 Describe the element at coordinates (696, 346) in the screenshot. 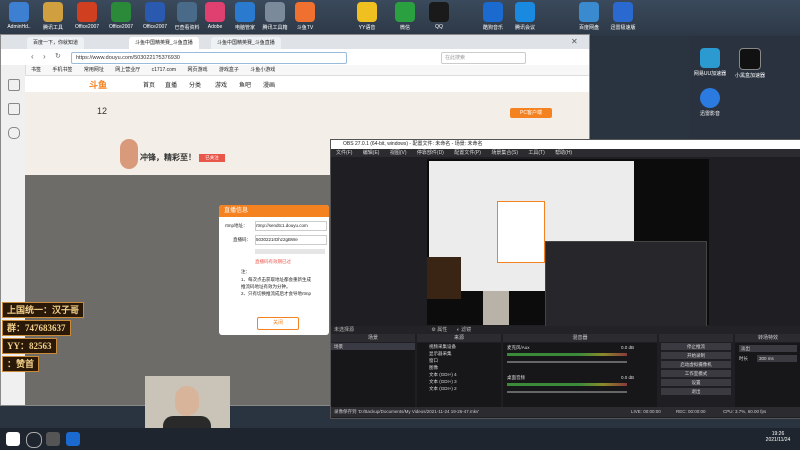

I see `stop-stream-button: 停止推流` at that location.